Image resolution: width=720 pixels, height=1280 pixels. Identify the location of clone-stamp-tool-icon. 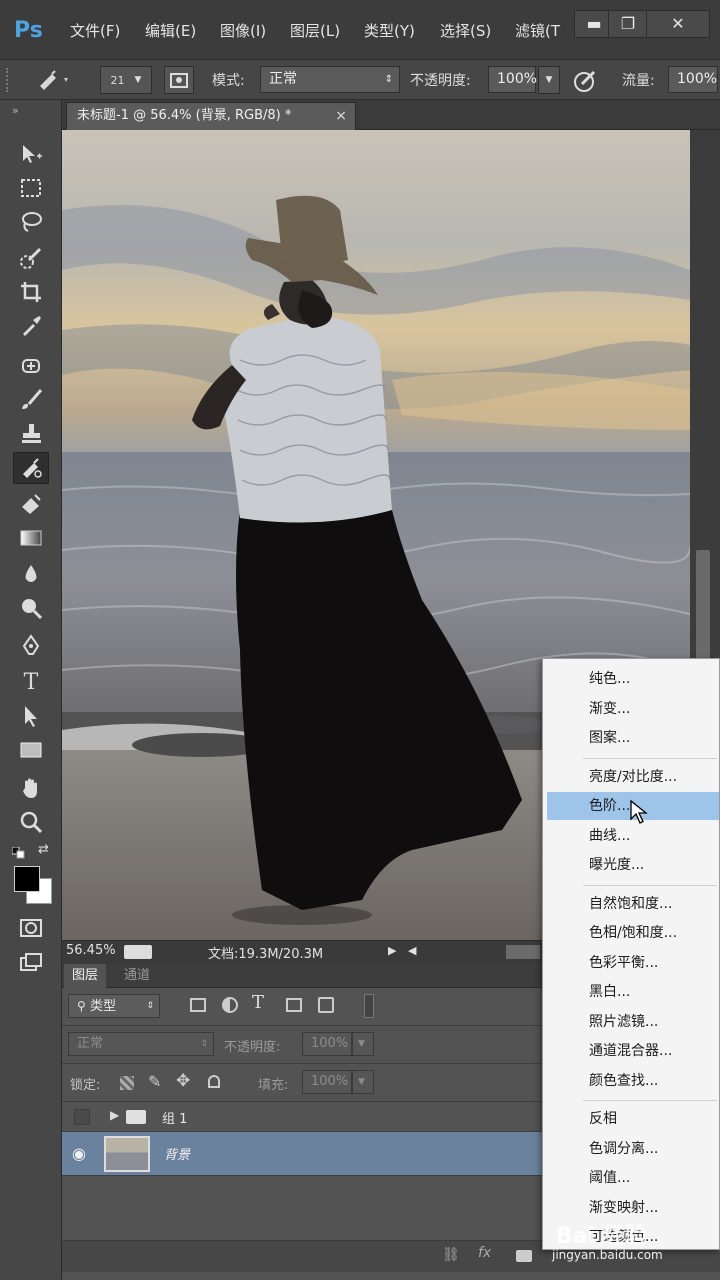
(31, 434).